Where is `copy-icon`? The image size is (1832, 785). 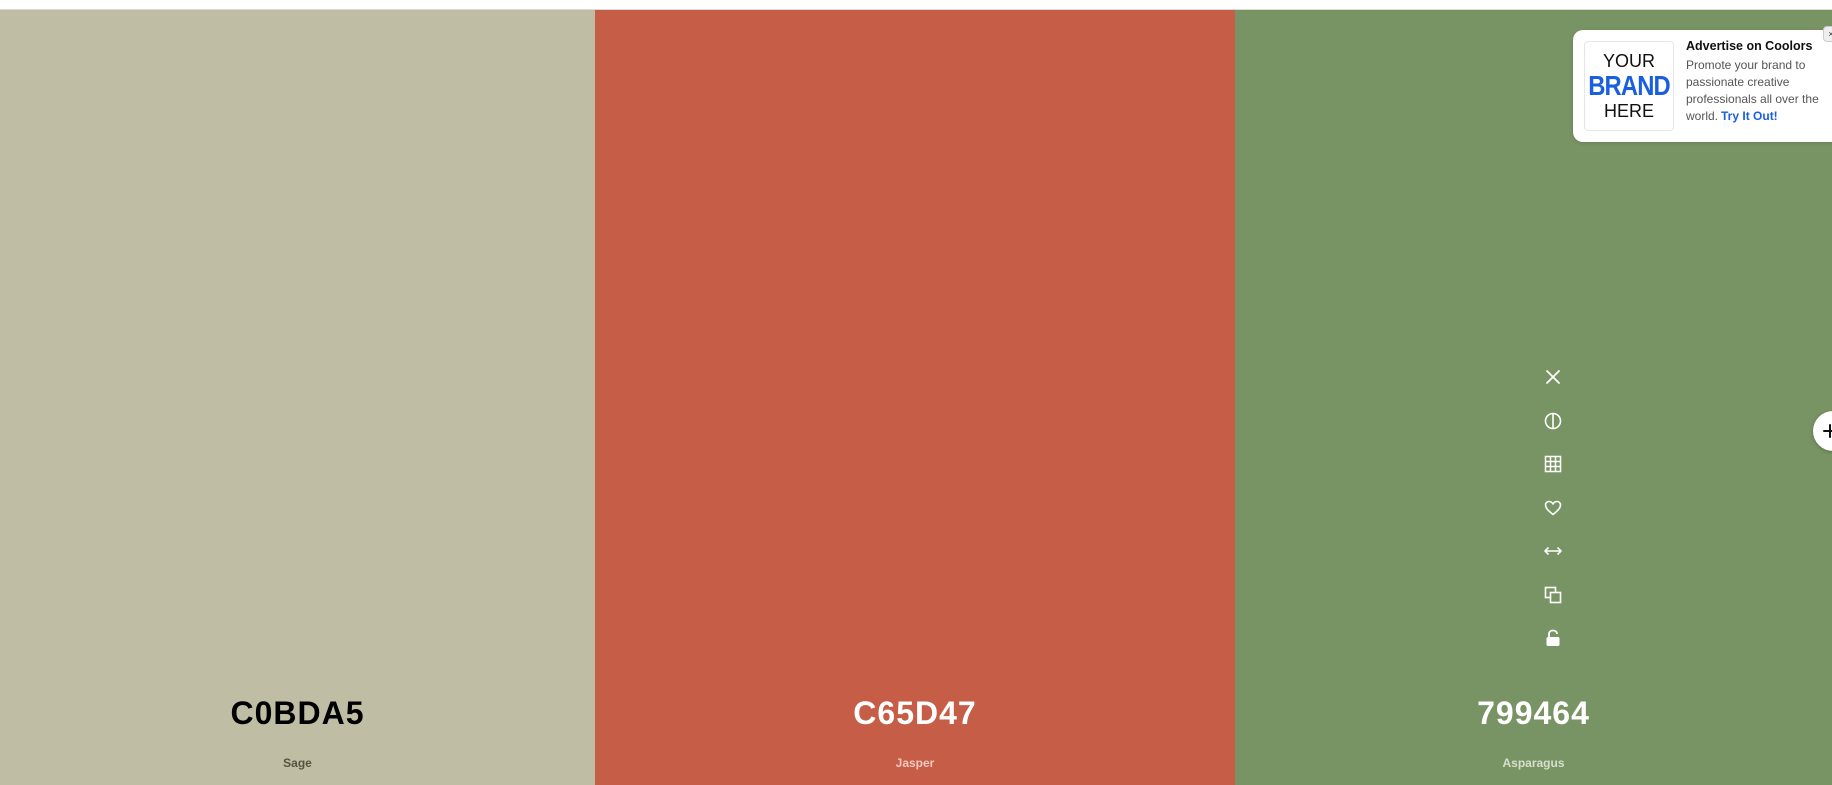
copy-icon is located at coordinates (1553, 594).